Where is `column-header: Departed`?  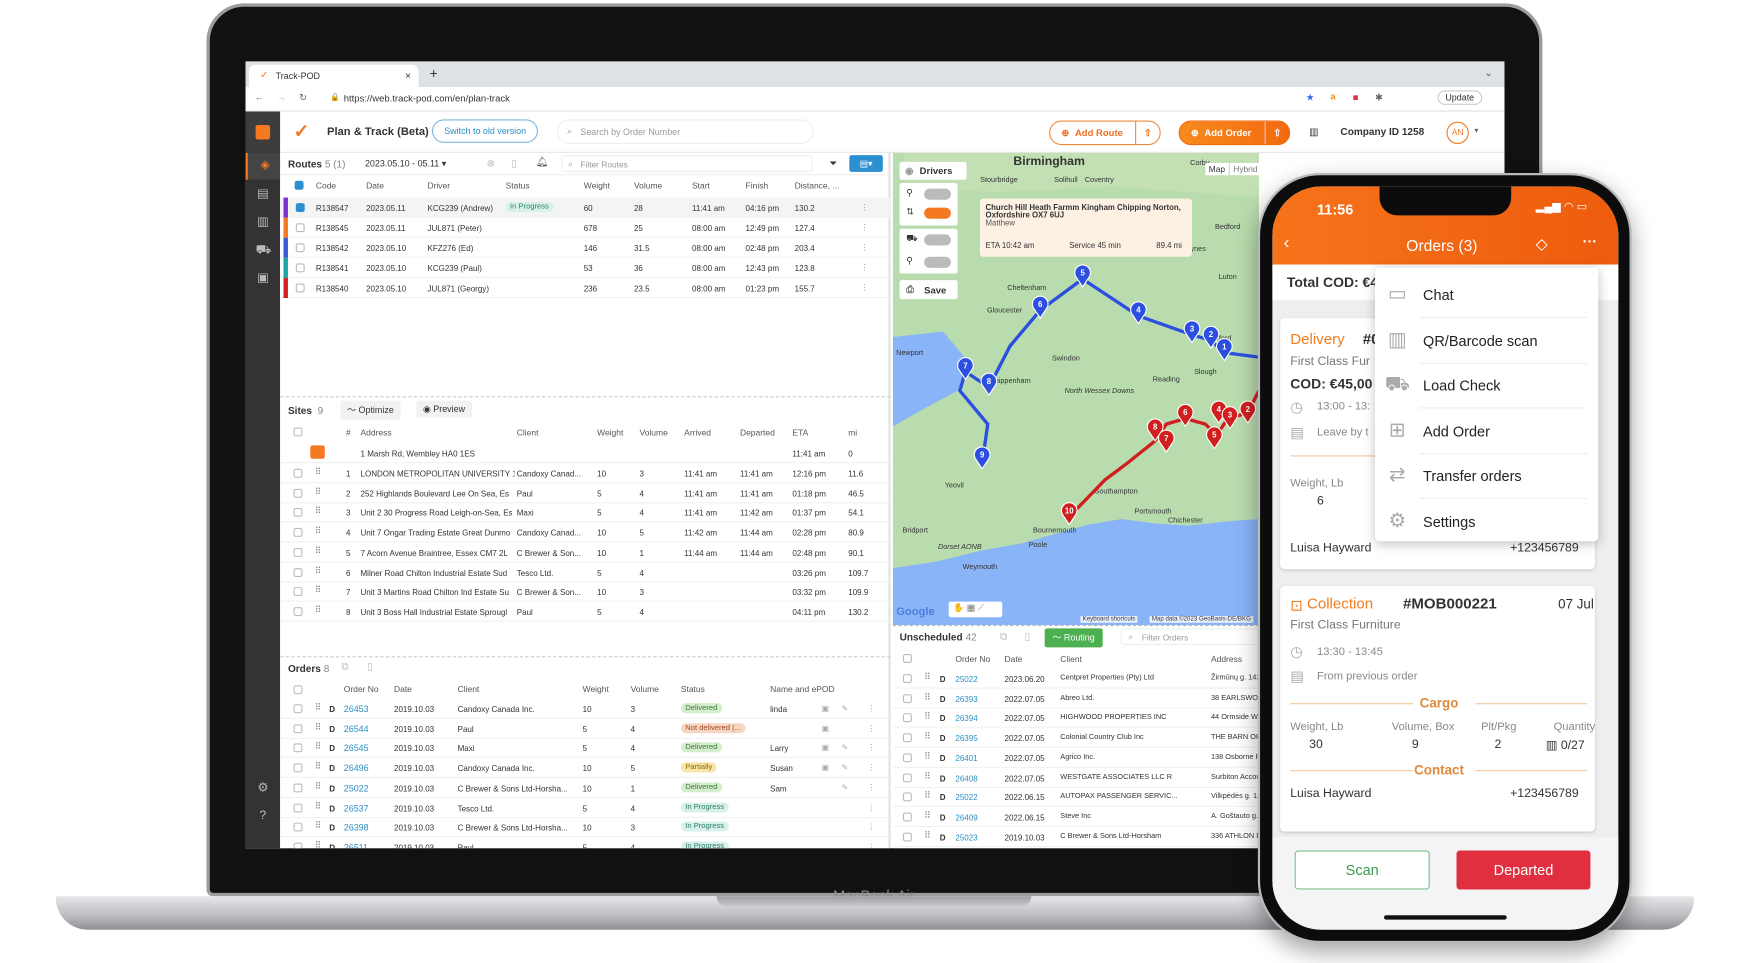
column-header: Departed is located at coordinates (757, 432).